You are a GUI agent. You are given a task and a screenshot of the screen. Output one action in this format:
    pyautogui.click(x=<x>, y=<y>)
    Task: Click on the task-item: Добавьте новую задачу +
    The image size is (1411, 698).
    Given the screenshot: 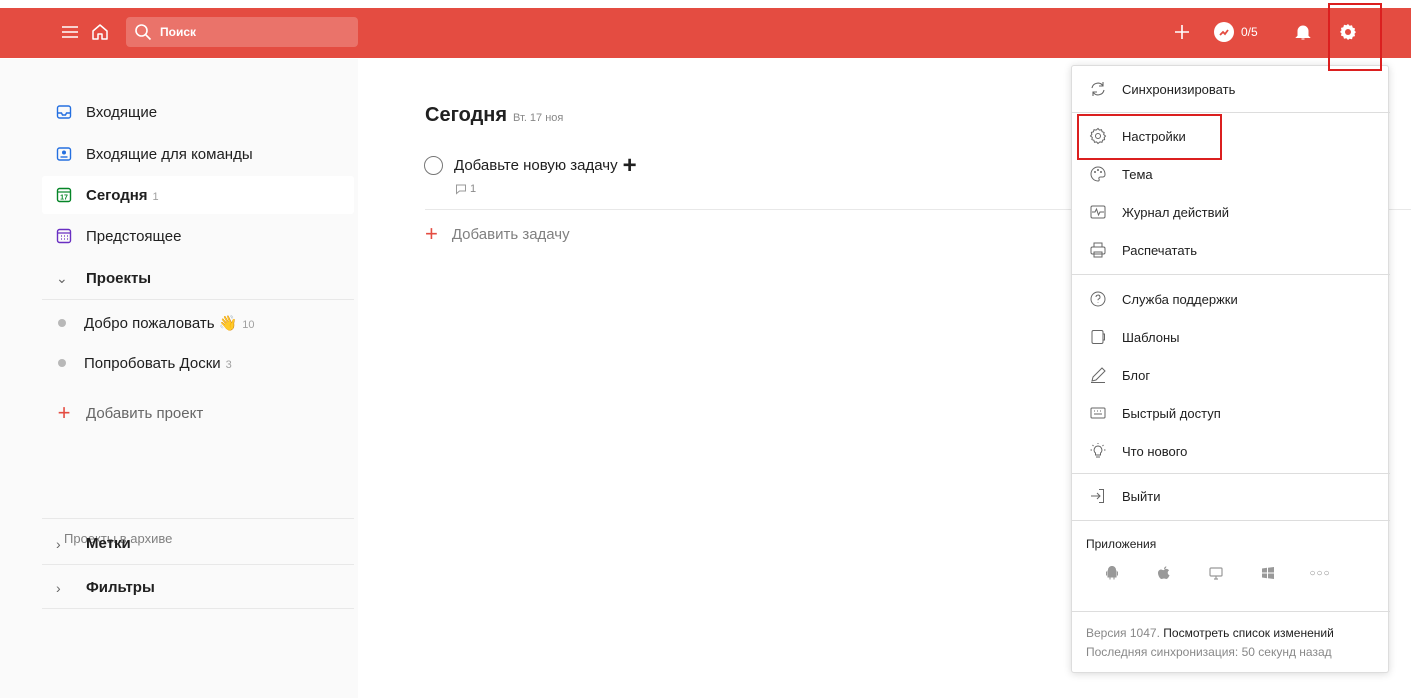 What is the action you would take?
    pyautogui.click(x=530, y=165)
    